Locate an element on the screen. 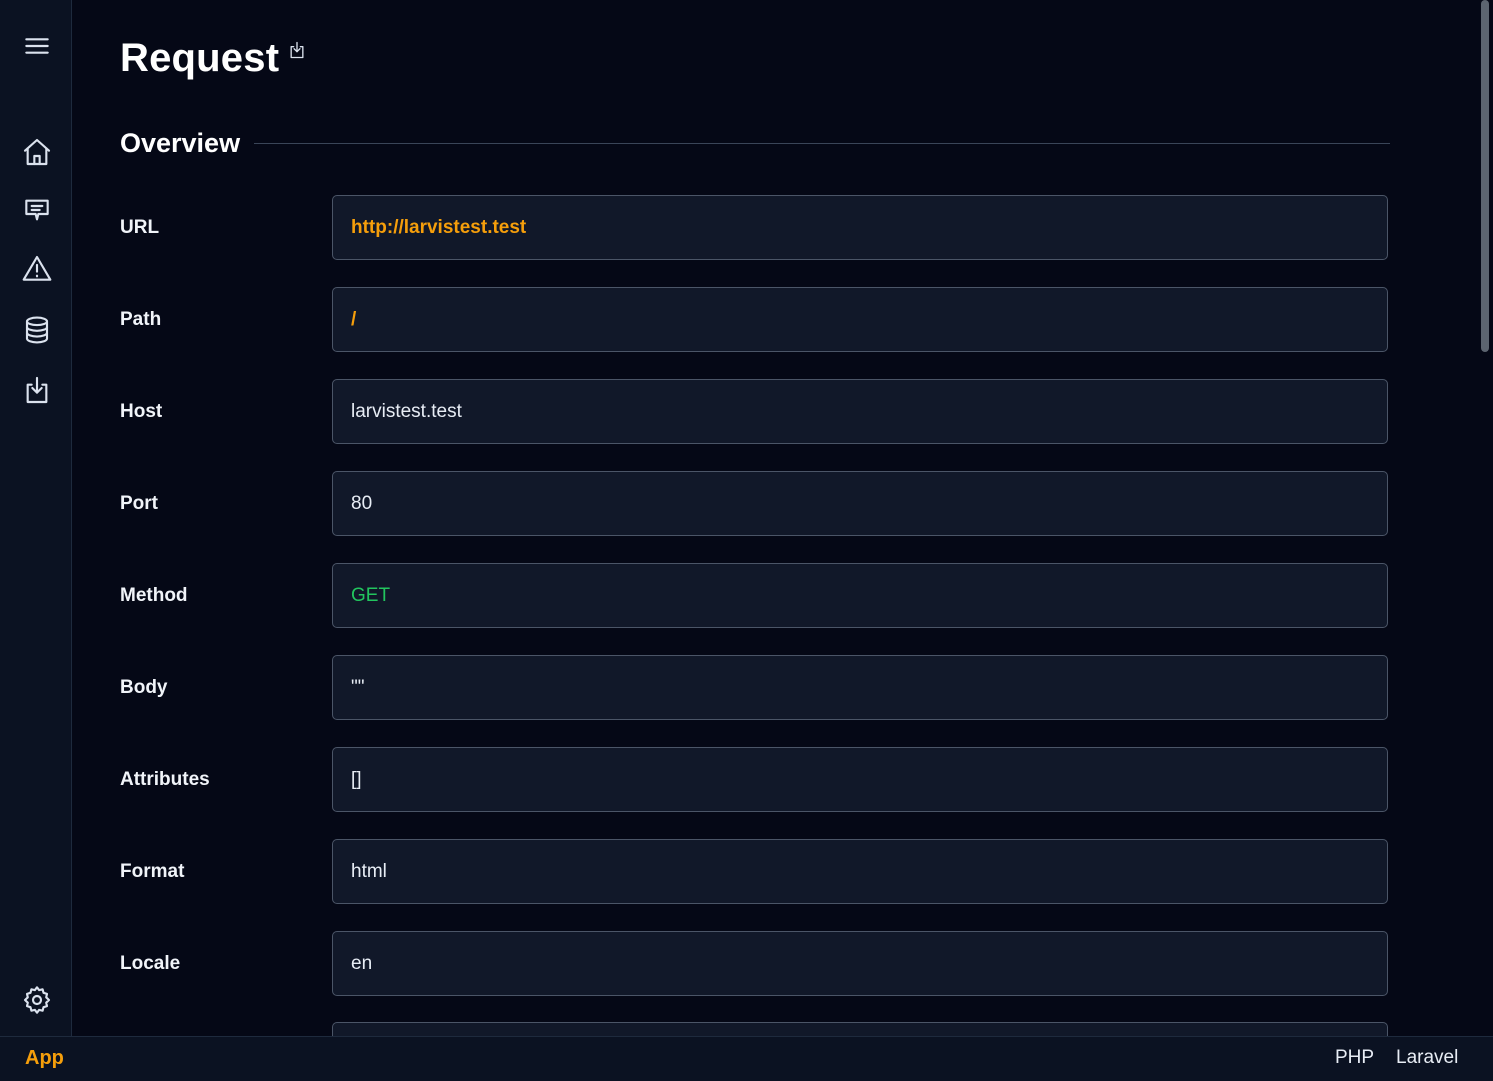 This screenshot has height=1081, width=1493. locale-field: en is located at coordinates (860, 963).